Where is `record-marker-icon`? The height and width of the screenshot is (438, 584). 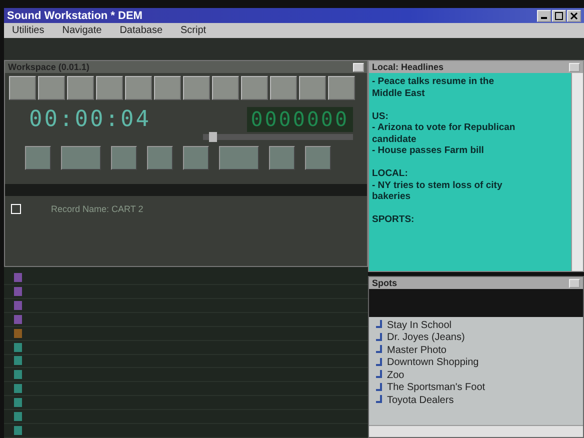
record-marker-icon is located at coordinates (16, 209).